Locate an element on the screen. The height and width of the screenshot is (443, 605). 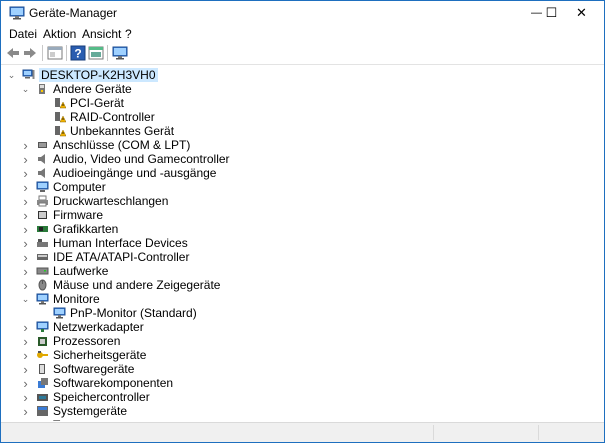
tree-item: › Speichercontroller is located at coordinates (85, 397).